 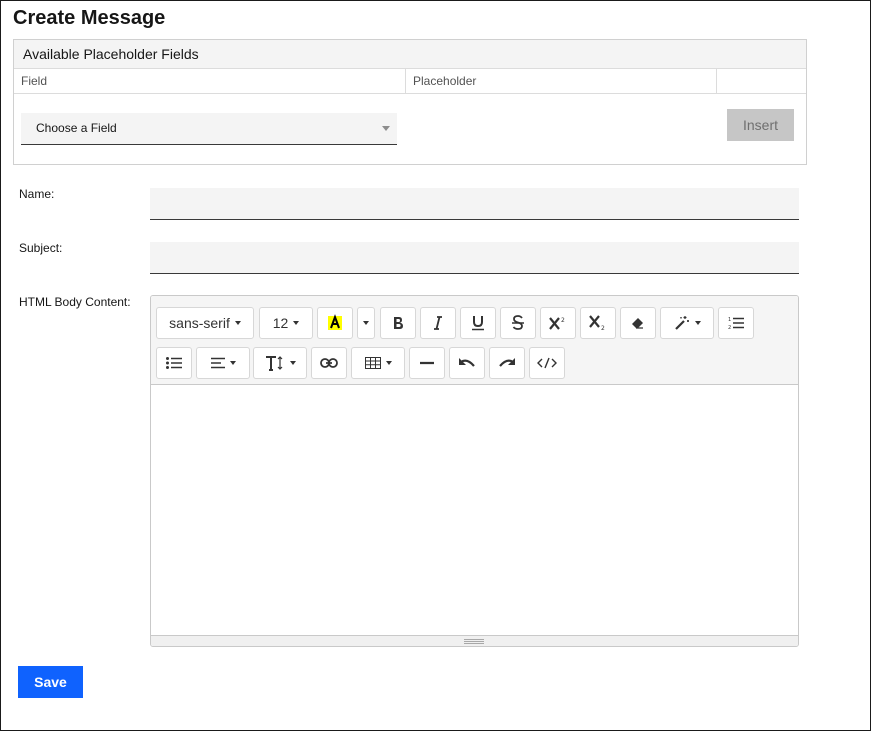 I want to click on line-height-dropdown-button, so click(x=280, y=363).